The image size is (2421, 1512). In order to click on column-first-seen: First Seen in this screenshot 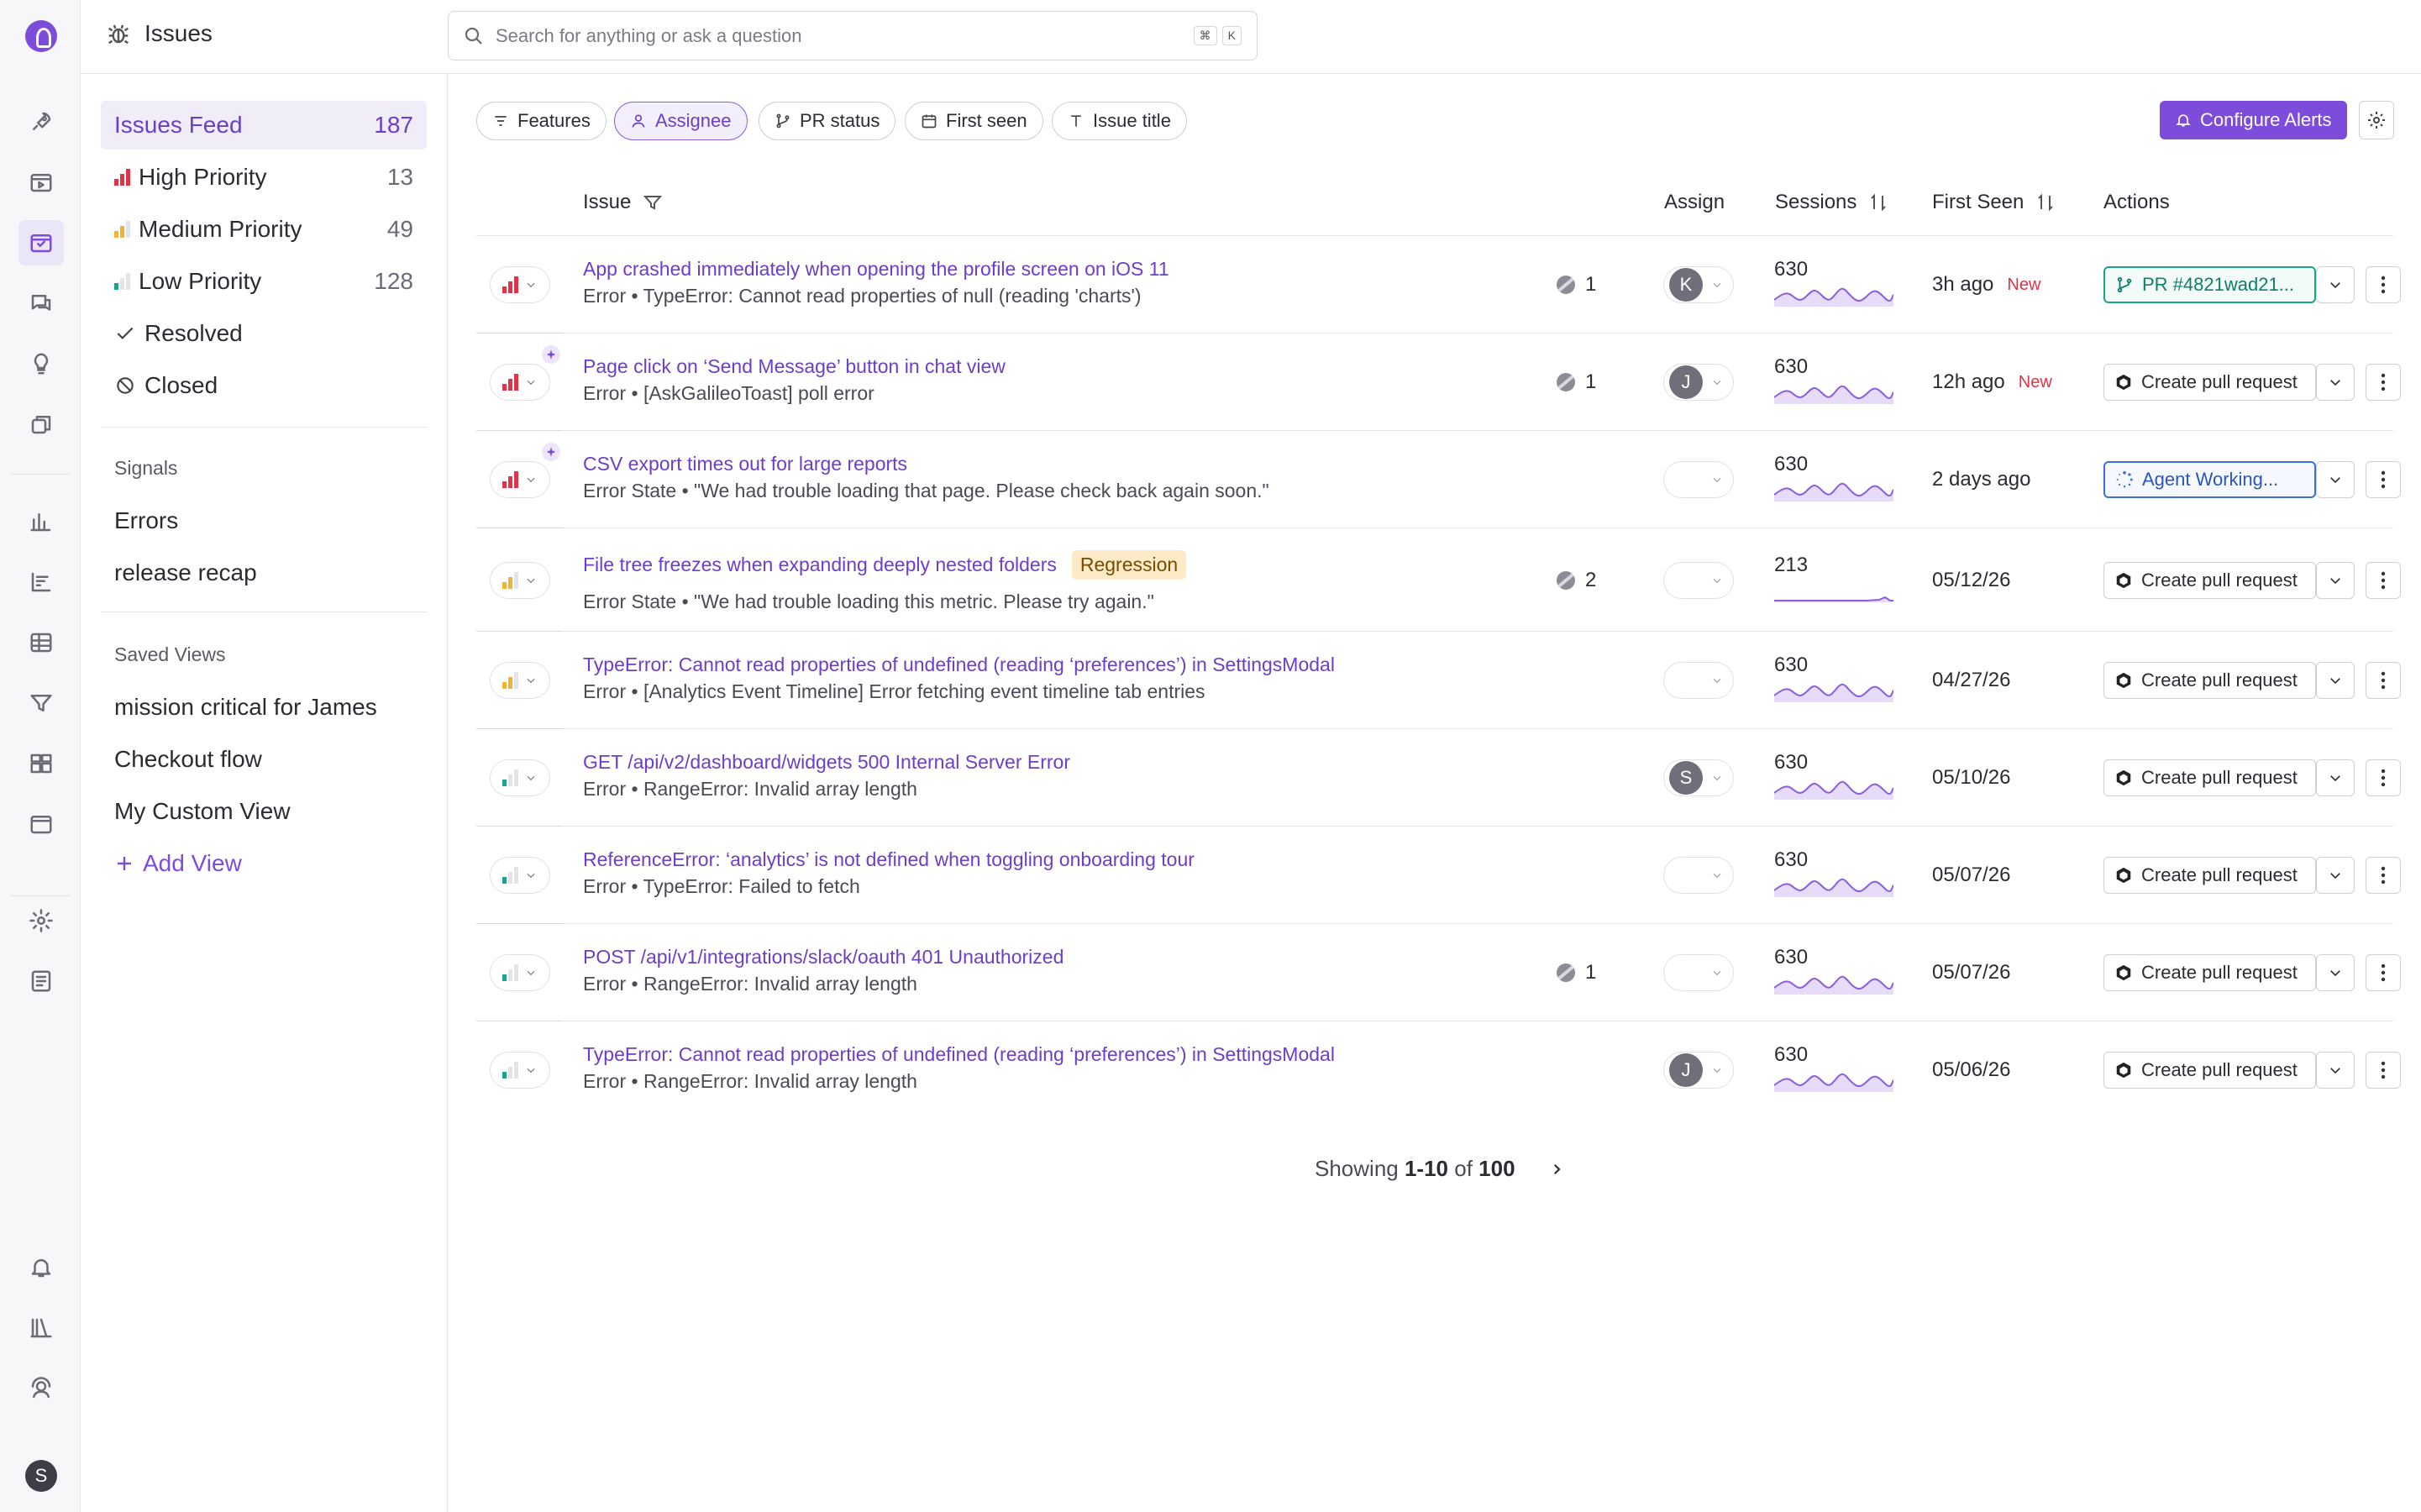, I will do `click(1994, 202)`.